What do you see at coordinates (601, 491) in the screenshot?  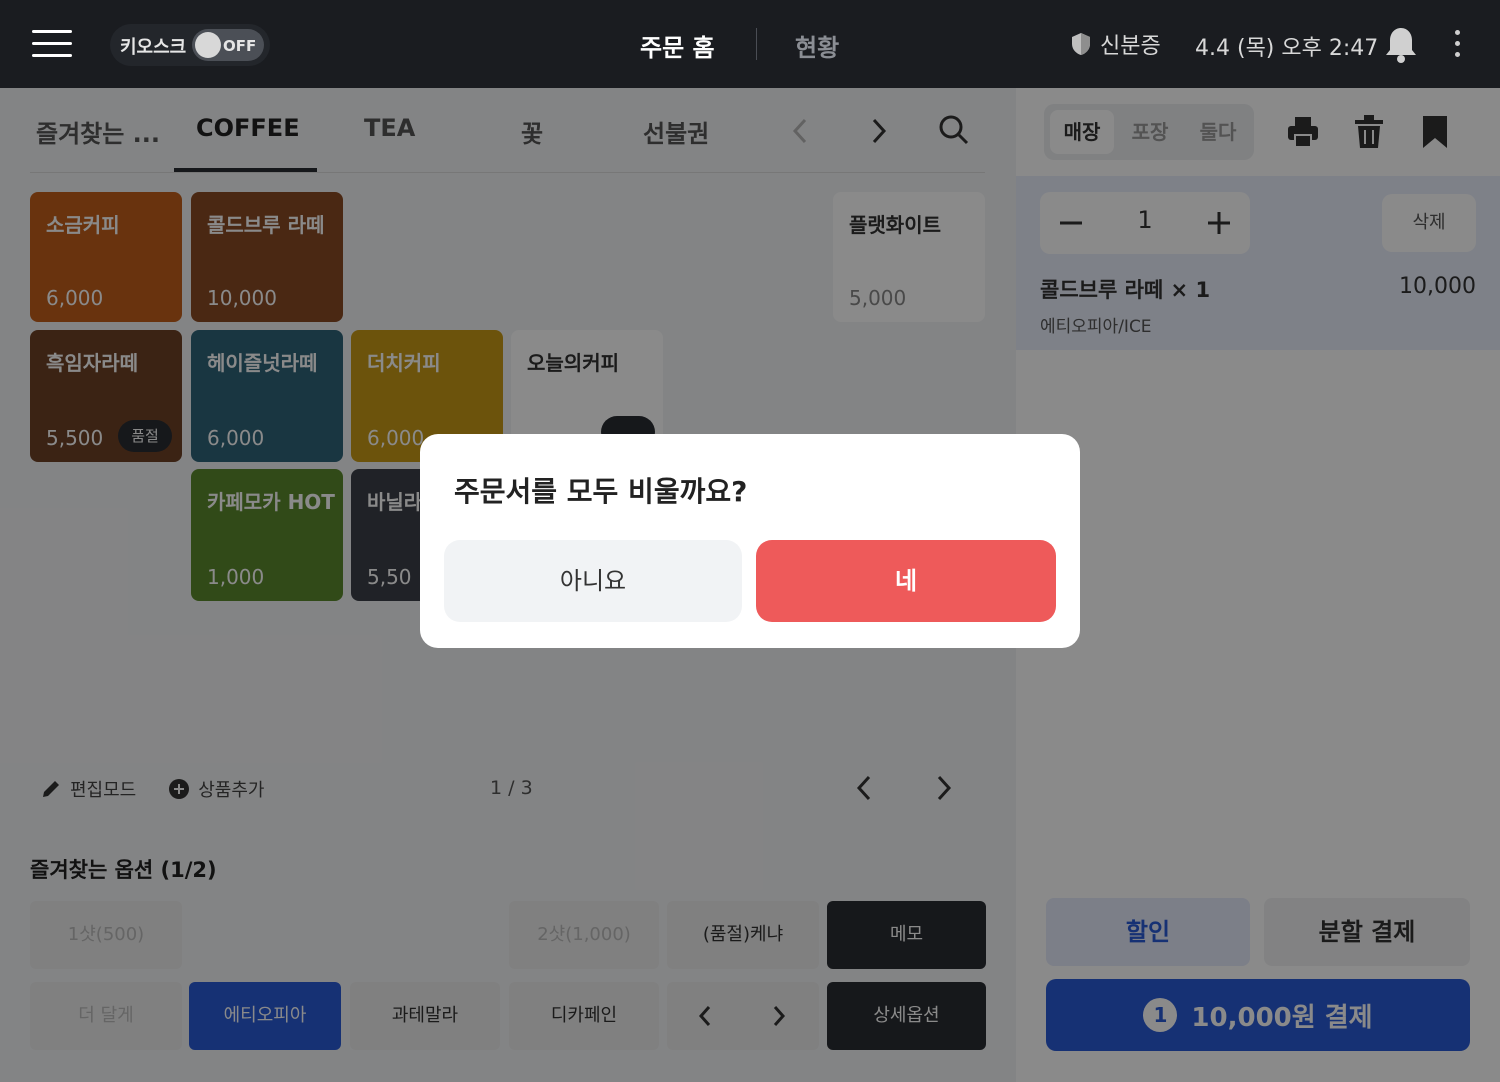 I see `dialog-title: 주문서를 모두 비울까요?` at bounding box center [601, 491].